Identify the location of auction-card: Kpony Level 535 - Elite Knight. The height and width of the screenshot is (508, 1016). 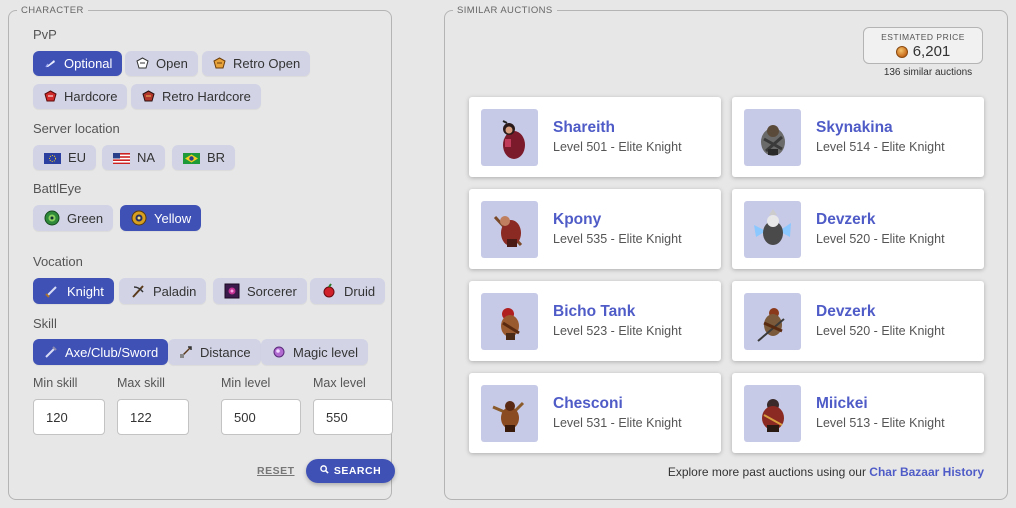
(595, 229).